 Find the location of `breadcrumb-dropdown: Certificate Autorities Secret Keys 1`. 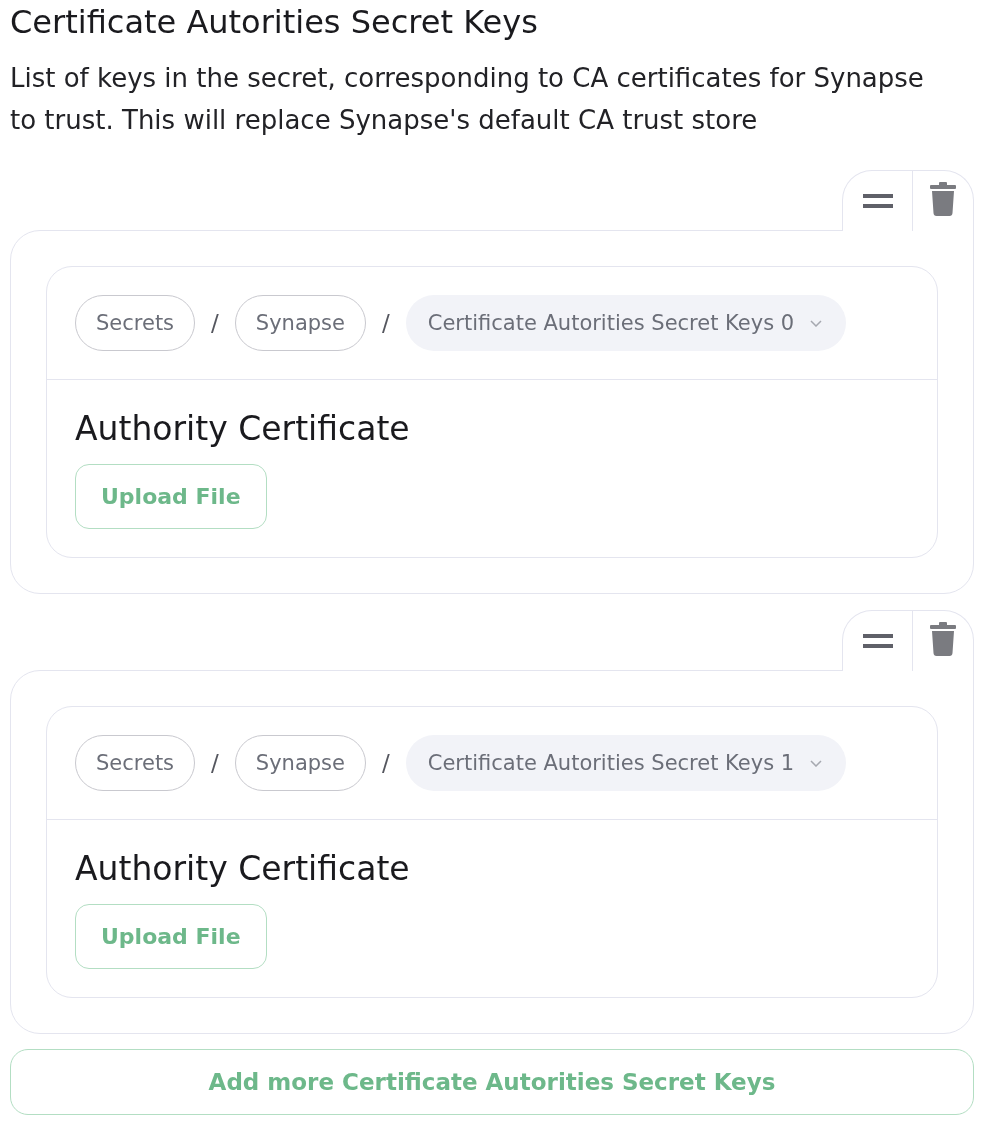

breadcrumb-dropdown: Certificate Autorities Secret Keys 1 is located at coordinates (626, 763).